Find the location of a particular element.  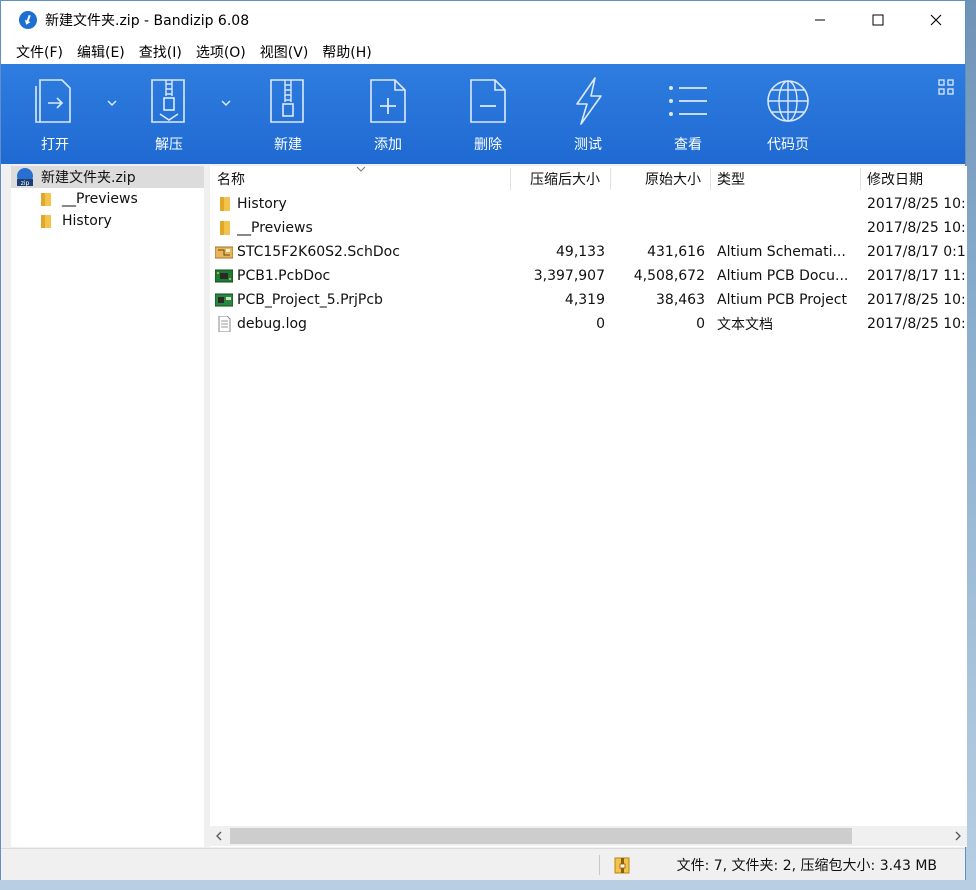

compressed-size: 4,319 is located at coordinates (584, 300).